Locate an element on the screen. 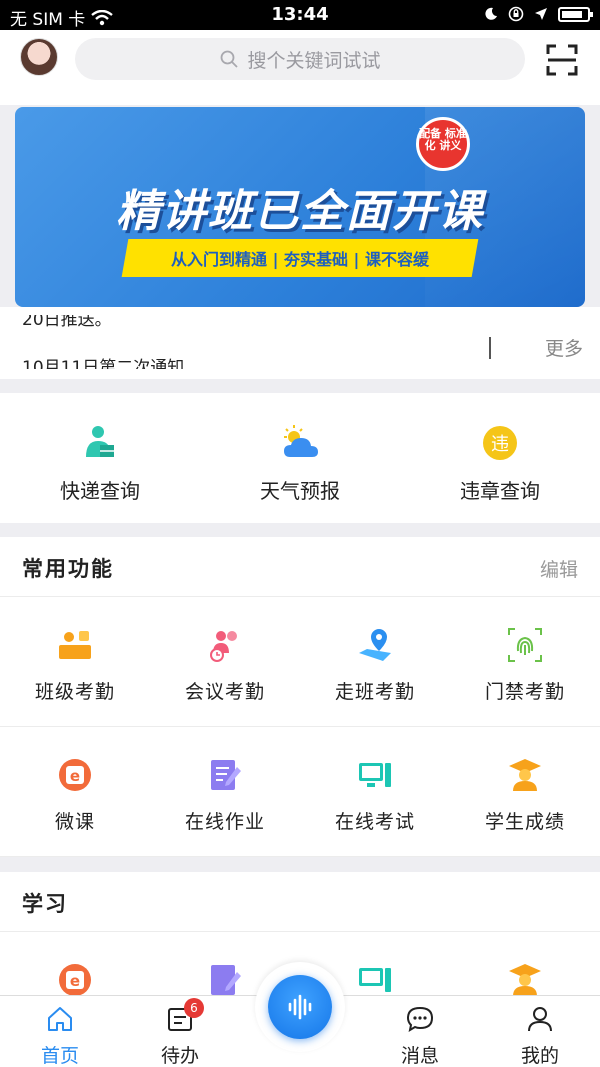 The width and height of the screenshot is (600, 1067). location-icon is located at coordinates (541, 14).